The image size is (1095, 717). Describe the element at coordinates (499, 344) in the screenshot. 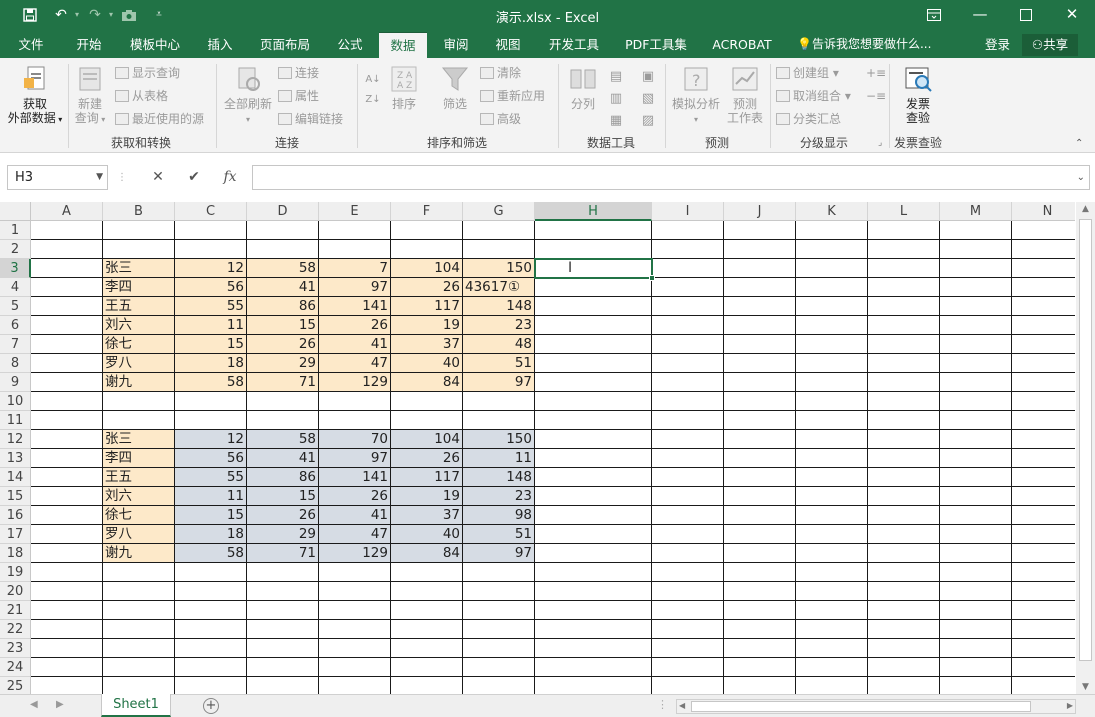

I see `cell-G7: 48` at that location.